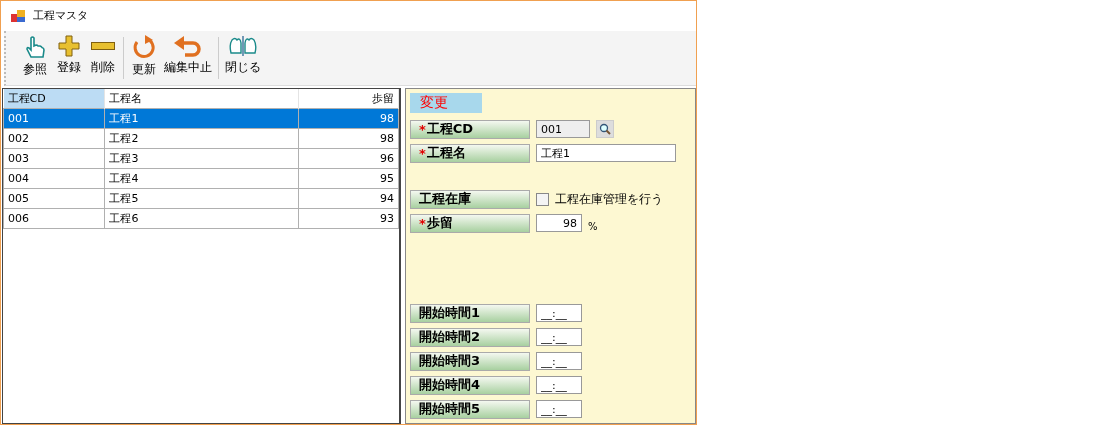 The width and height of the screenshot is (1096, 428). Describe the element at coordinates (35, 46) in the screenshot. I see `hand-icon` at that location.